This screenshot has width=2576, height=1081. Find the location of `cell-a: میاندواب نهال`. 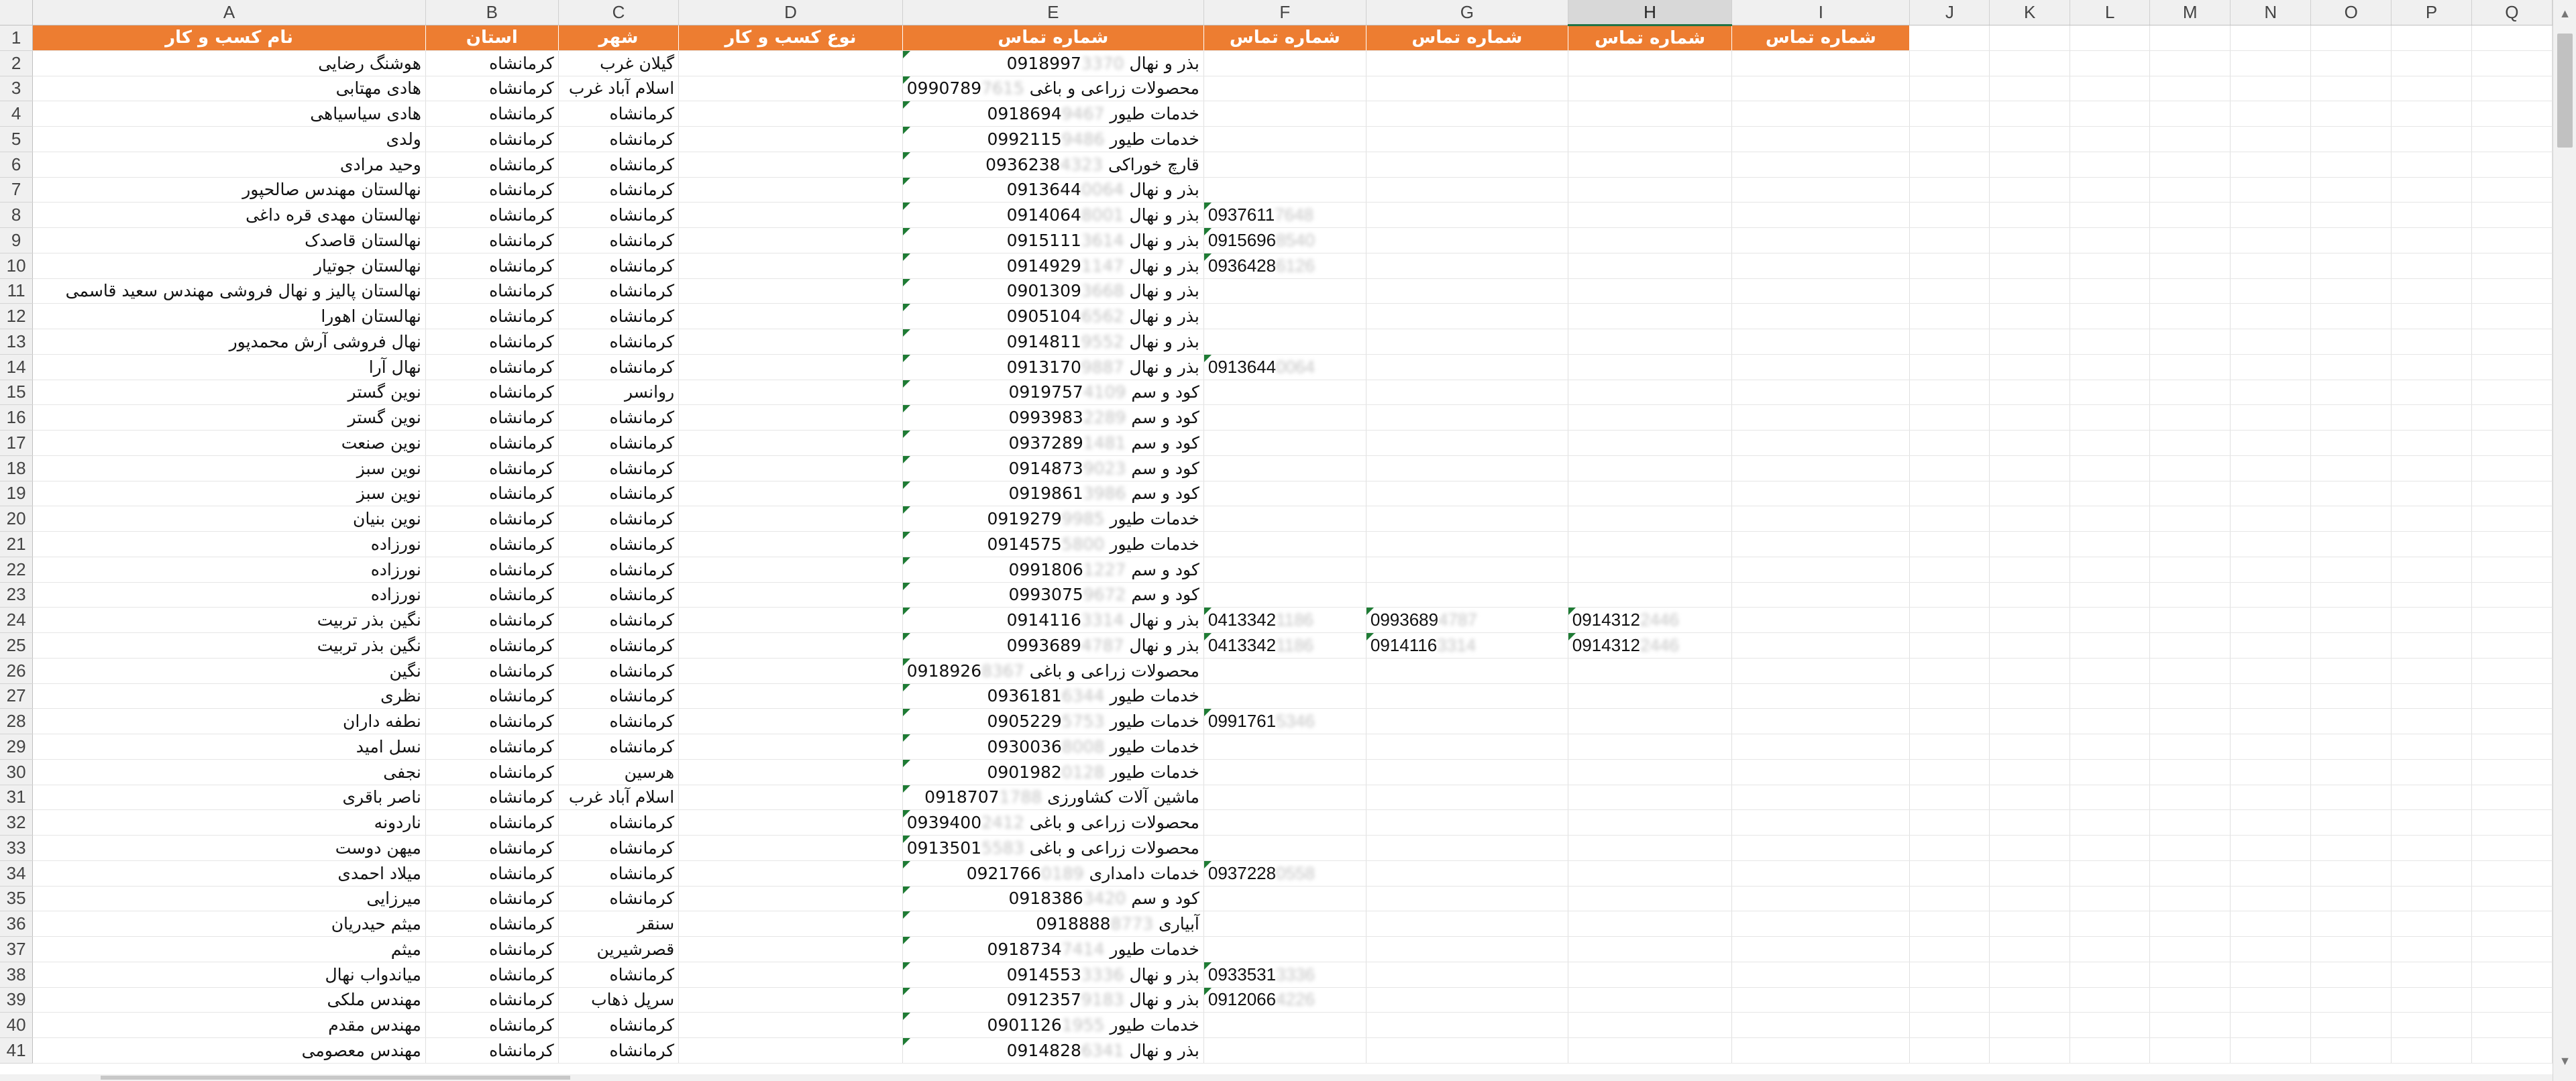

cell-a: میاندواب نهال is located at coordinates (229, 975).